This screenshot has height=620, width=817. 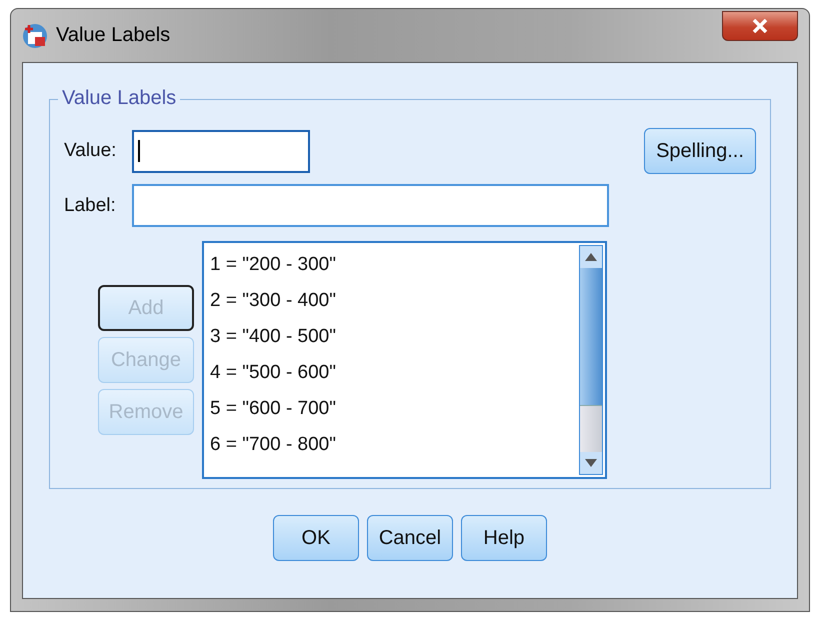 What do you see at coordinates (504, 538) in the screenshot?
I see `dialog-button: Help` at bounding box center [504, 538].